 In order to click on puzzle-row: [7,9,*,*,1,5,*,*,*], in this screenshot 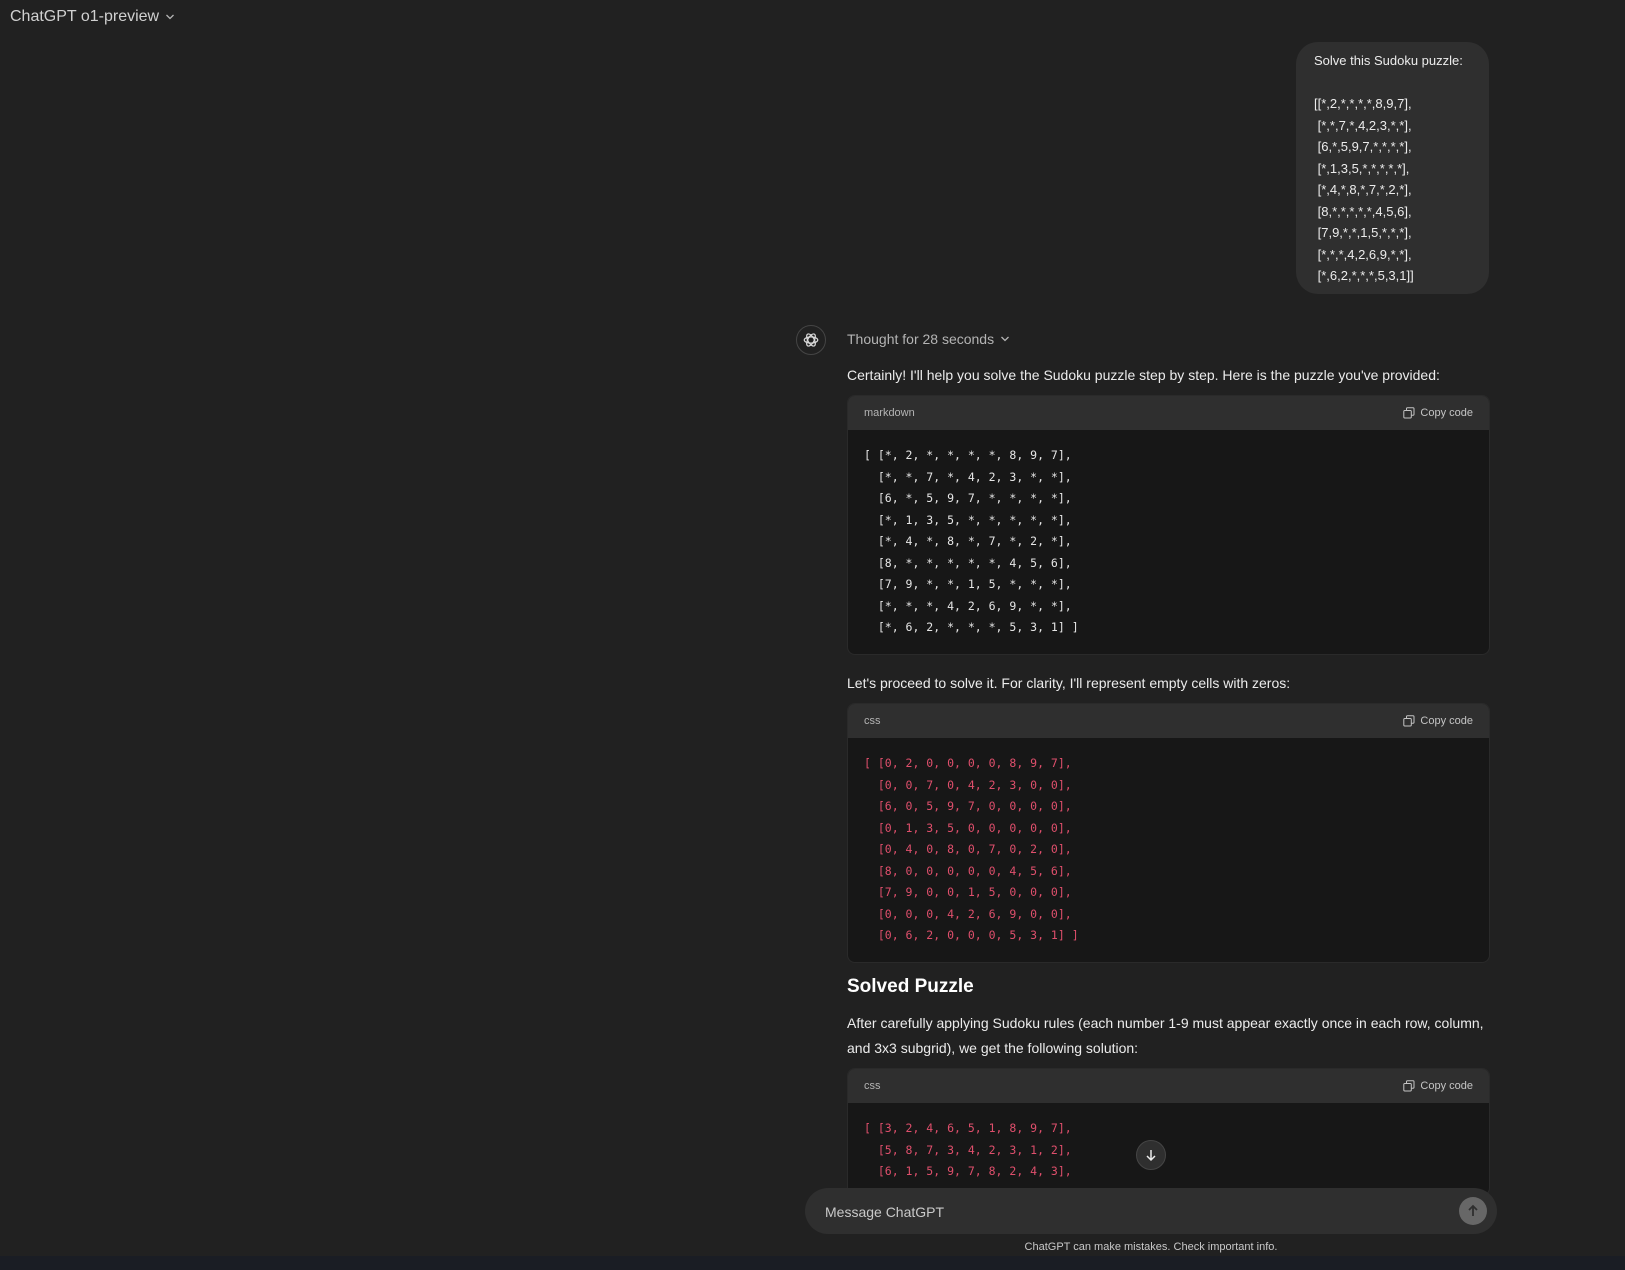, I will do `click(1363, 232)`.